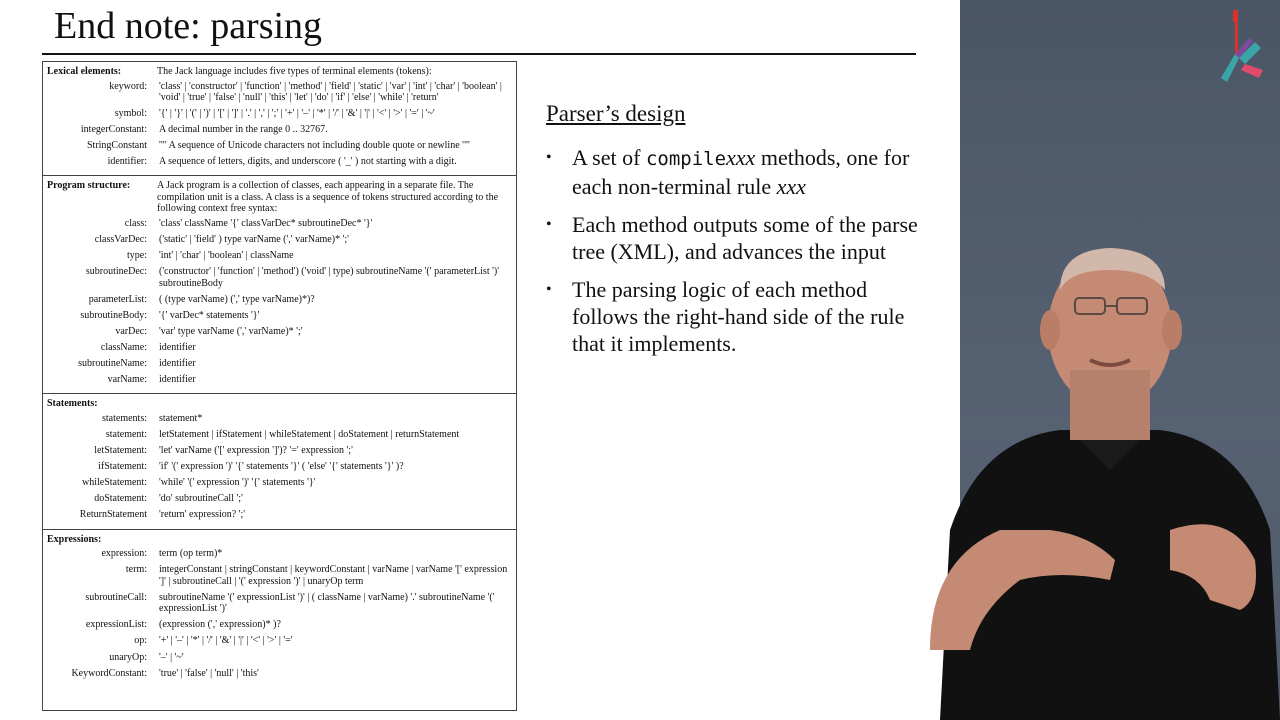  Describe the element at coordinates (114, 483) in the screenshot. I see `rule-name: whileStatement:` at that location.